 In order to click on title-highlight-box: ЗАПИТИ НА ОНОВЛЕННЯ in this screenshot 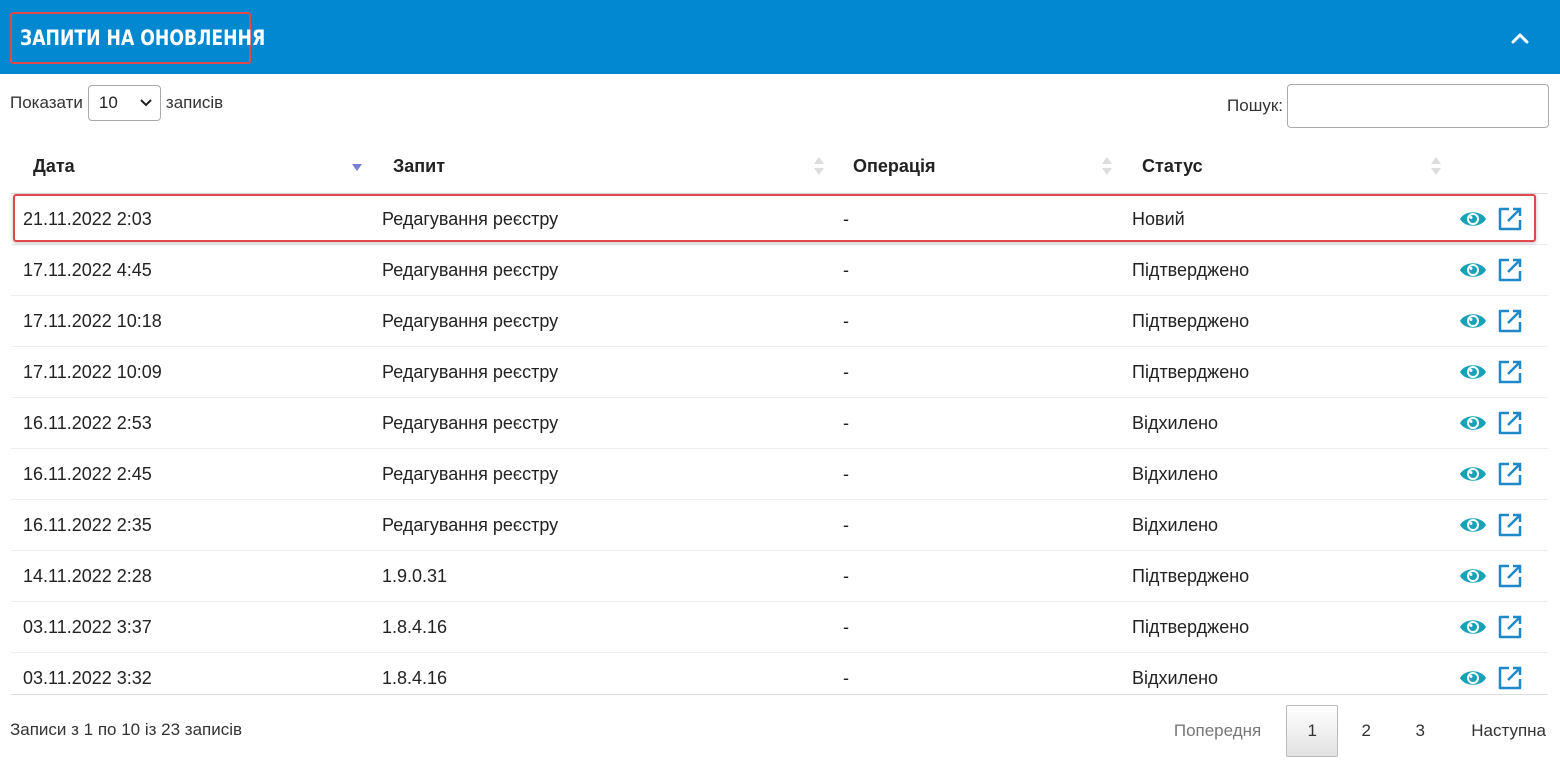, I will do `click(137, 38)`.